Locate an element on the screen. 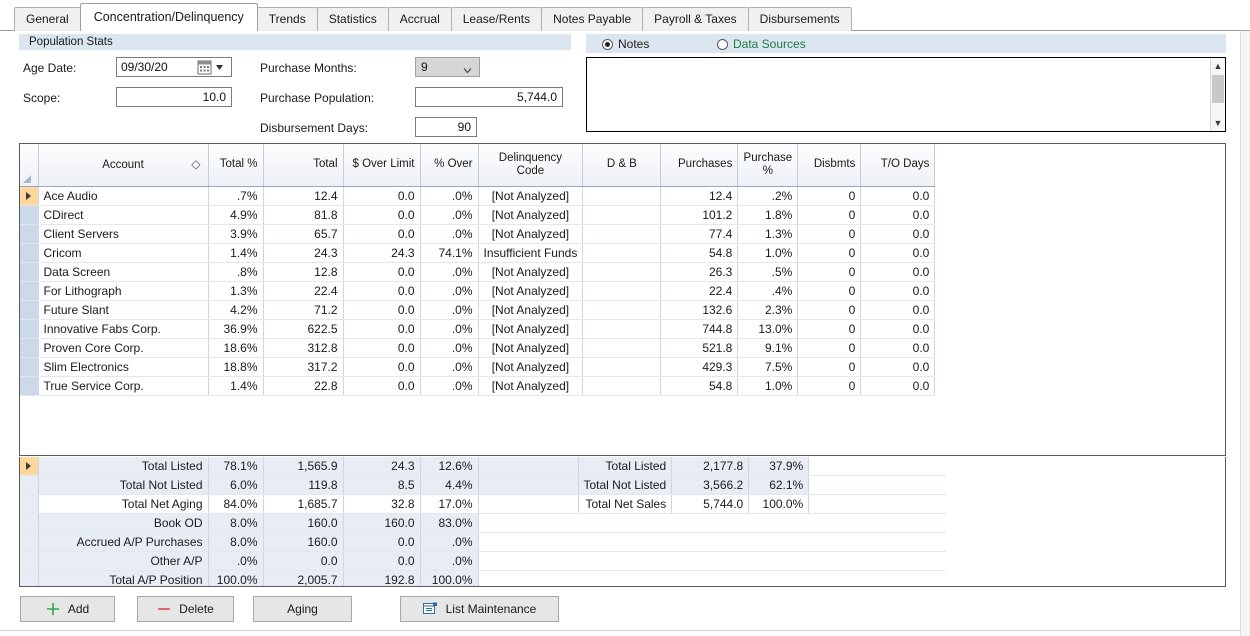 The height and width of the screenshot is (636, 1250). cell-purchases: 77.4 is located at coordinates (699, 234).